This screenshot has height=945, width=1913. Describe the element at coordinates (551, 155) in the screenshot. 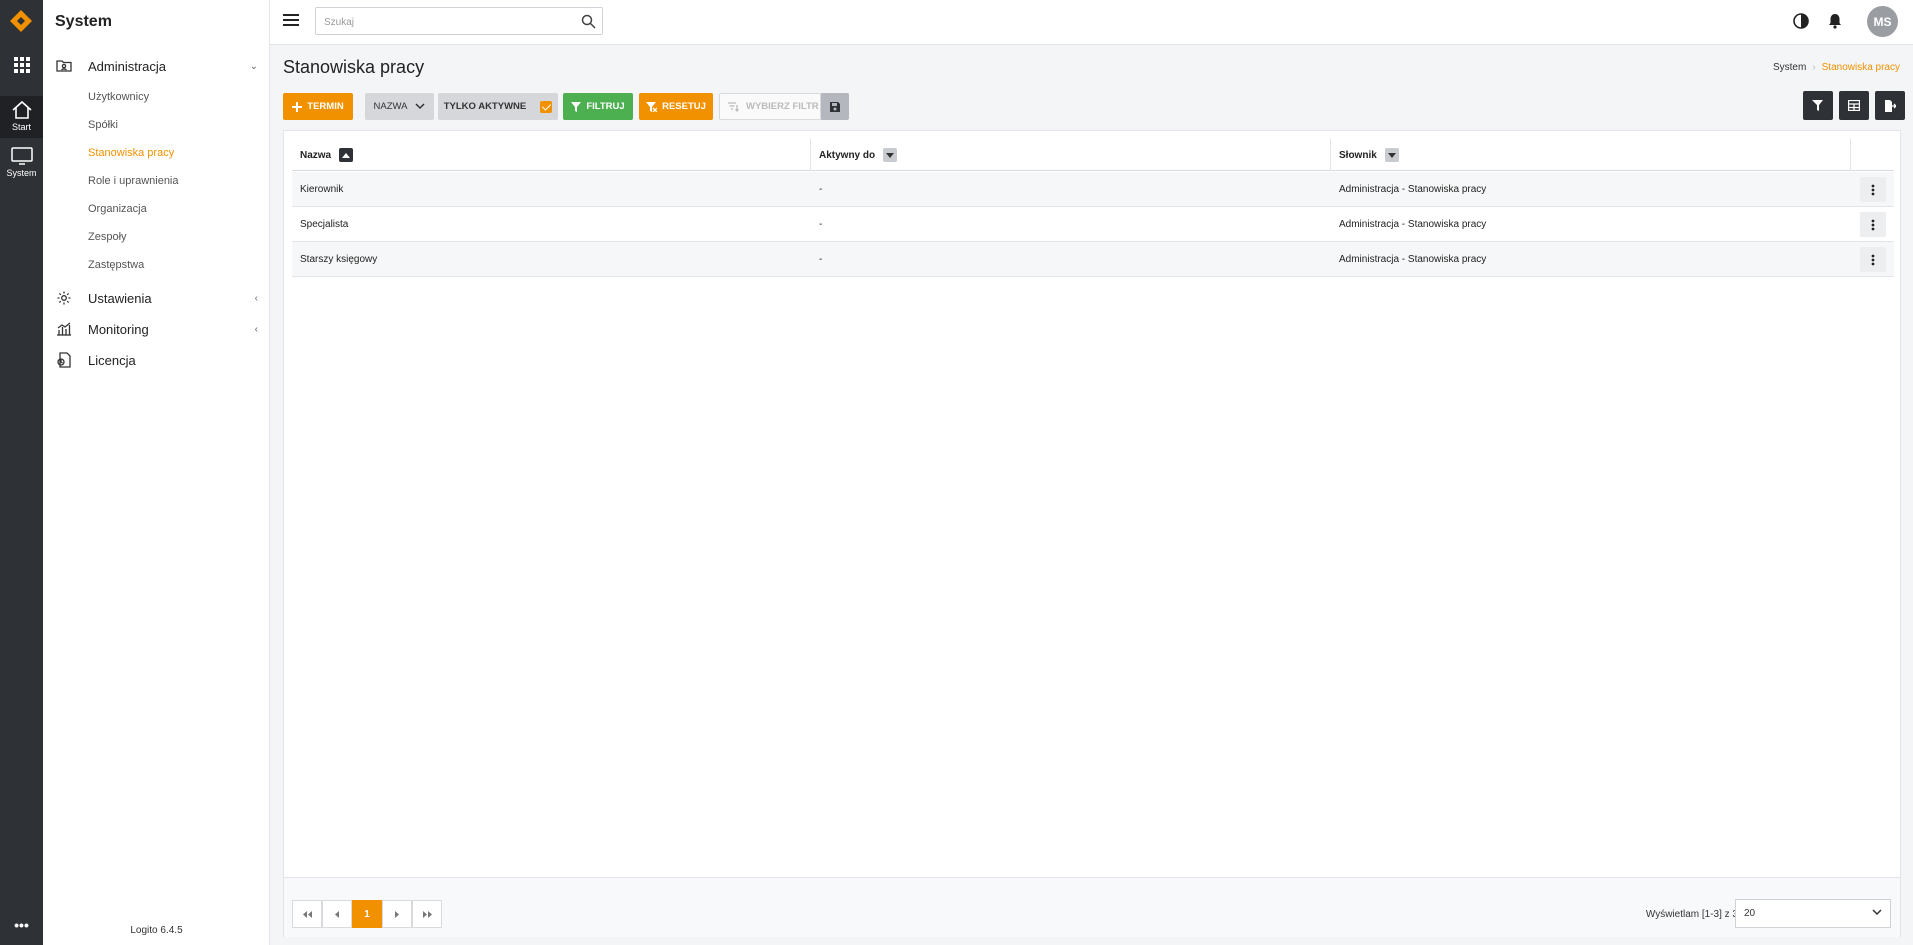

I see `column-header-nazwa: Nazwa` at that location.